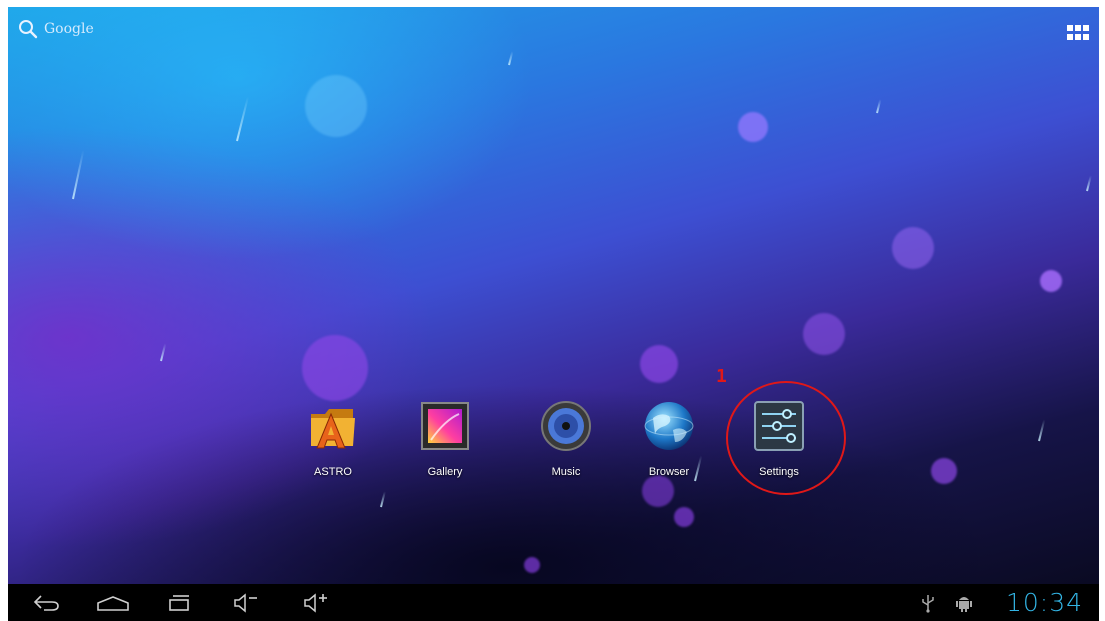 The image size is (1105, 621). I want to click on app-astro: ASTRO, so click(333, 439).